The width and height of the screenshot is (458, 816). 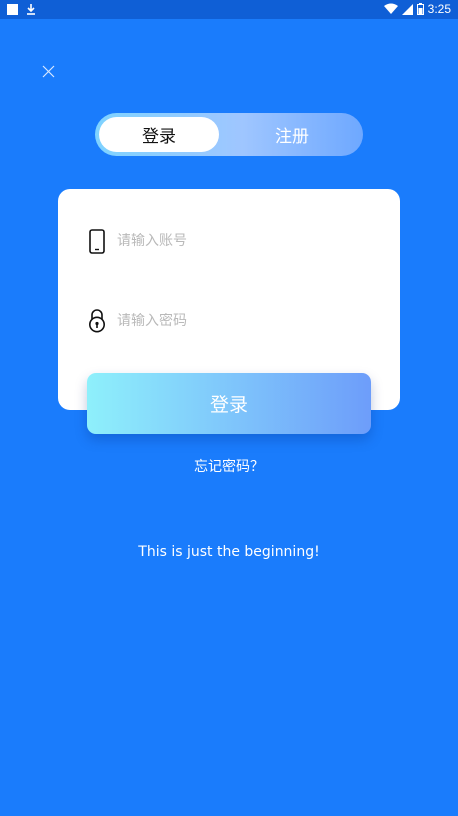 I want to click on close-icon, so click(x=48, y=71).